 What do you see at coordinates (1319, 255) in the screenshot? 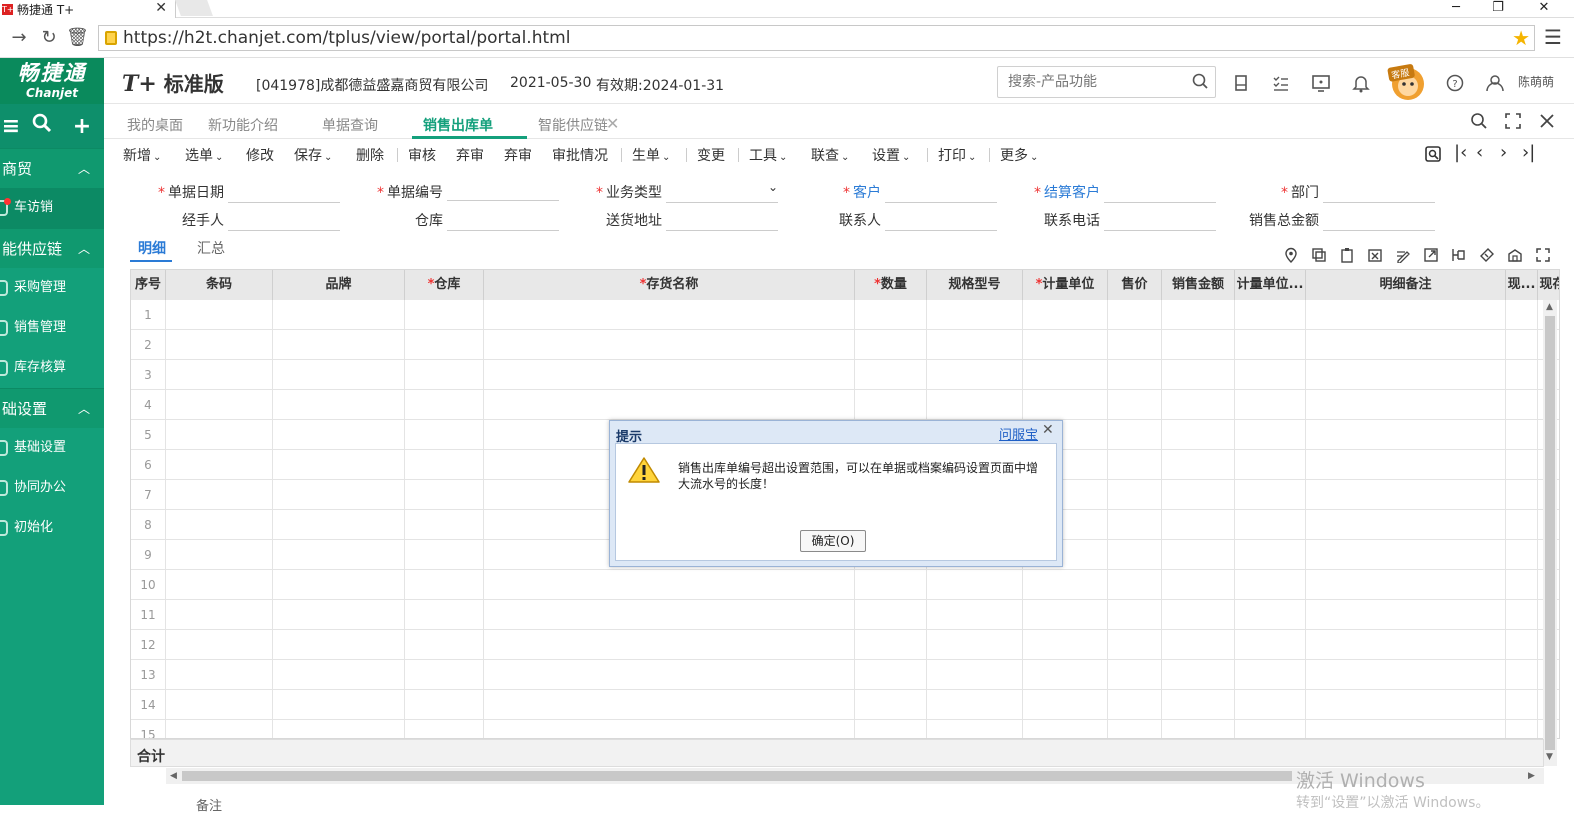
I see `copy-row-icon` at bounding box center [1319, 255].